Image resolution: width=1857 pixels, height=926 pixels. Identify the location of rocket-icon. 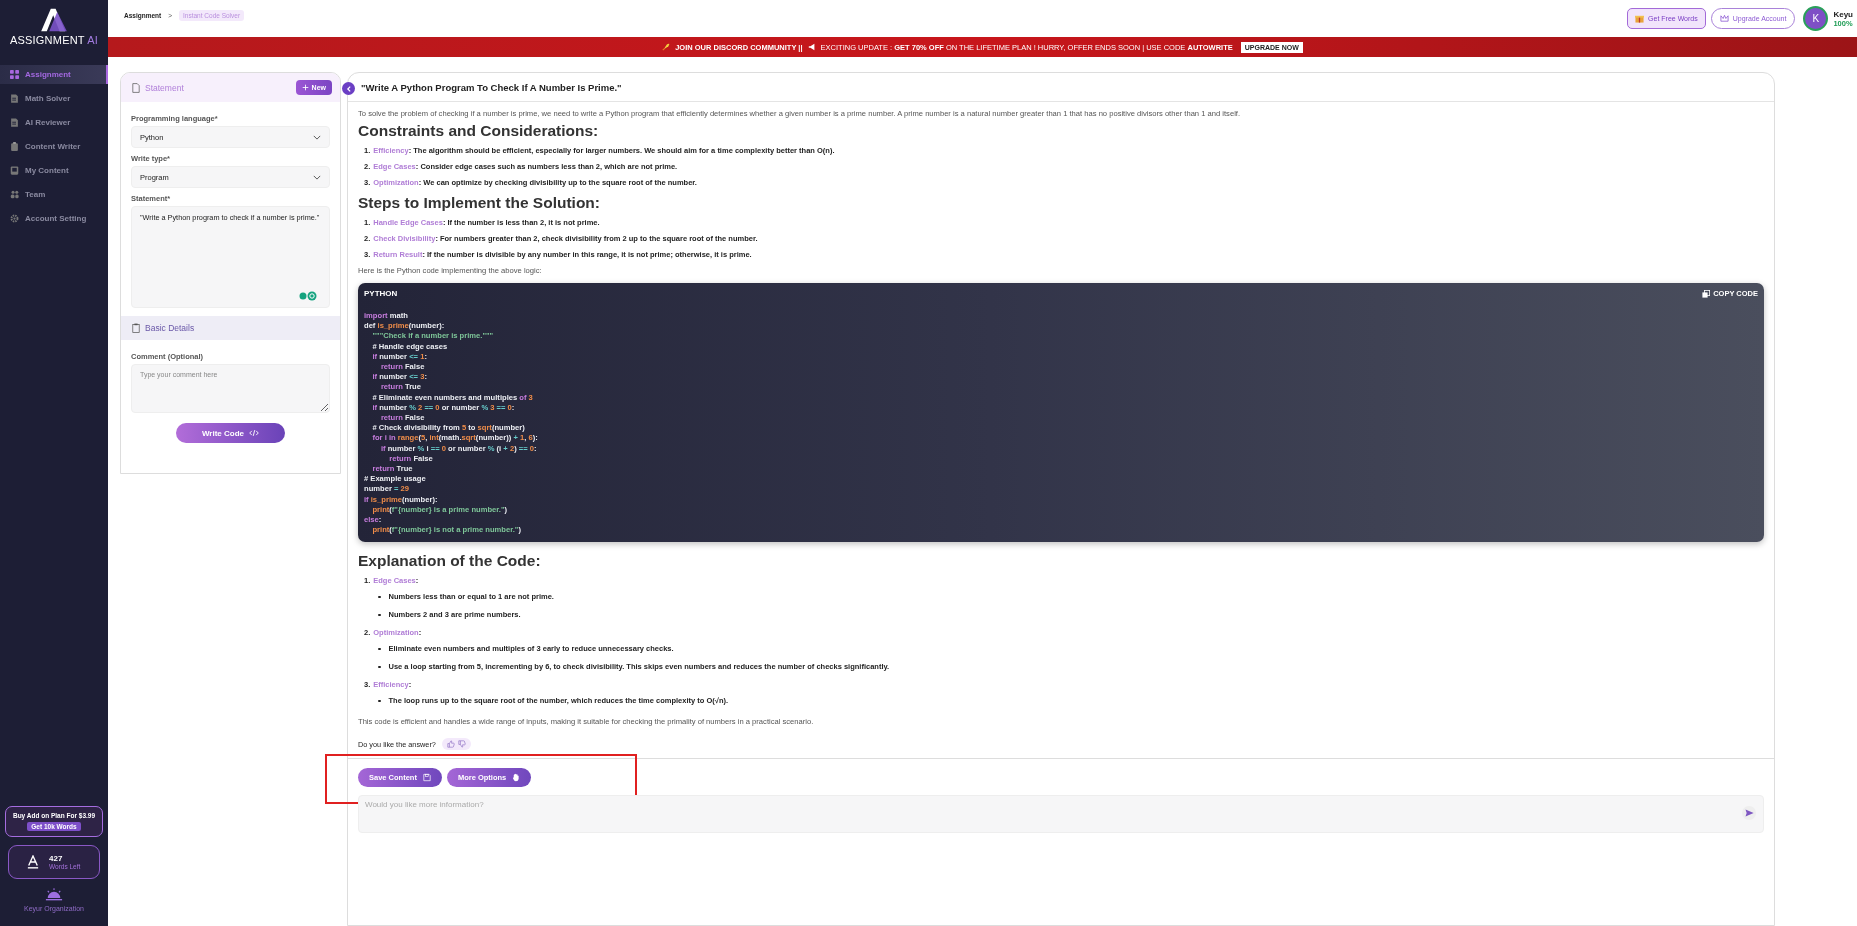
(666, 47).